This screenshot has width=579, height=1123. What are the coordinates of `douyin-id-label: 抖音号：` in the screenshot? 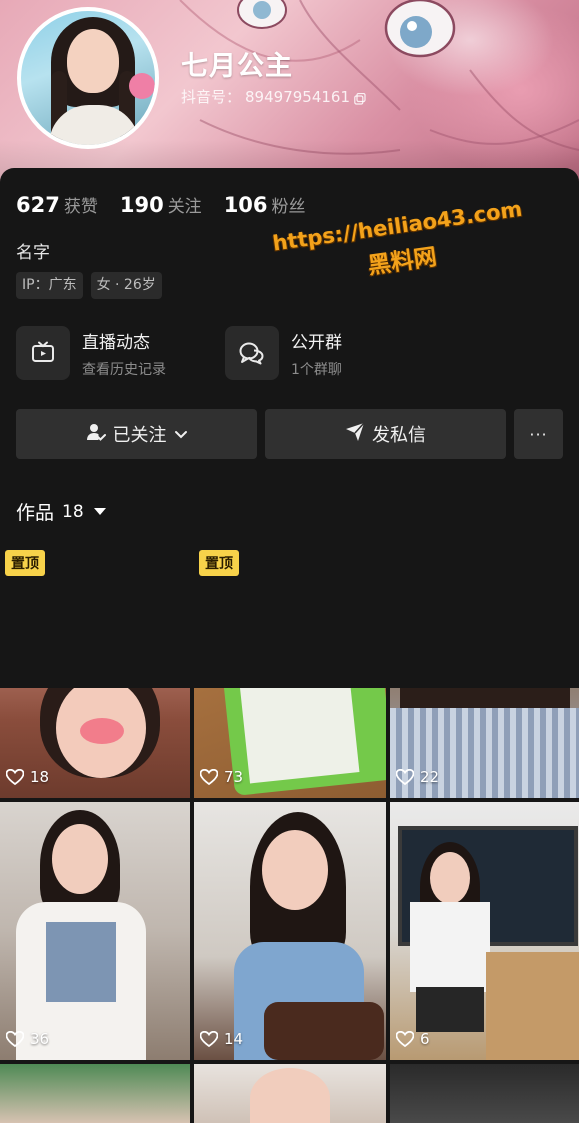 It's located at (211, 97).